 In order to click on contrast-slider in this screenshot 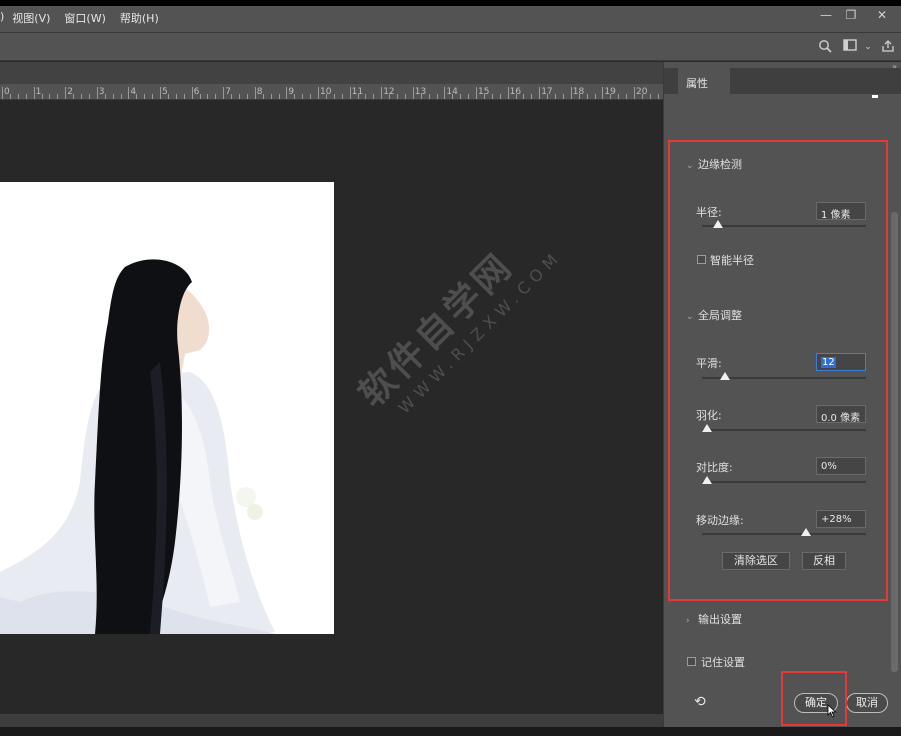, I will do `click(784, 480)`.